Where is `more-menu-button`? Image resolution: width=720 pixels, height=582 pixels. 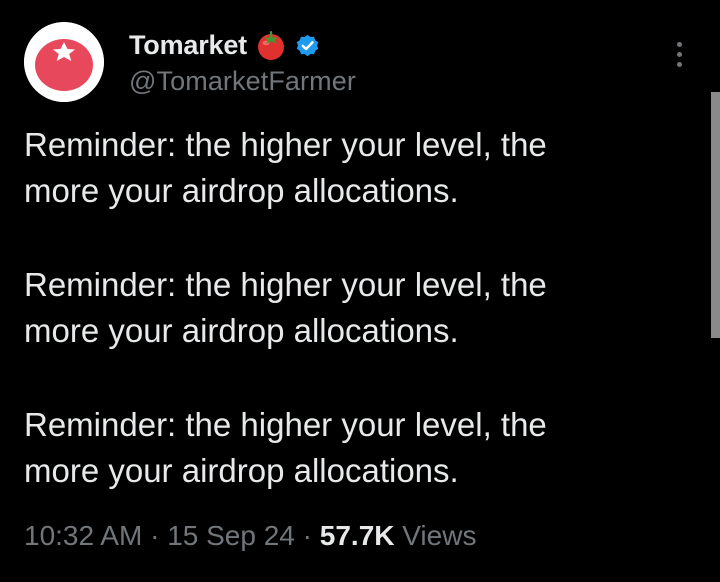 more-menu-button is located at coordinates (679, 54).